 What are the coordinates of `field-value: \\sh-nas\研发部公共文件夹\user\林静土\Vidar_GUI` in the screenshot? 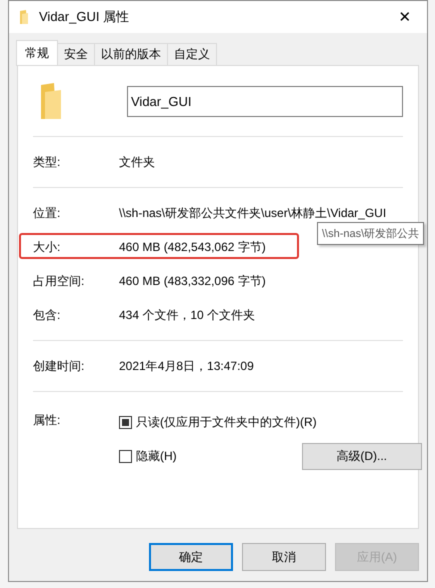 It's located at (252, 213).